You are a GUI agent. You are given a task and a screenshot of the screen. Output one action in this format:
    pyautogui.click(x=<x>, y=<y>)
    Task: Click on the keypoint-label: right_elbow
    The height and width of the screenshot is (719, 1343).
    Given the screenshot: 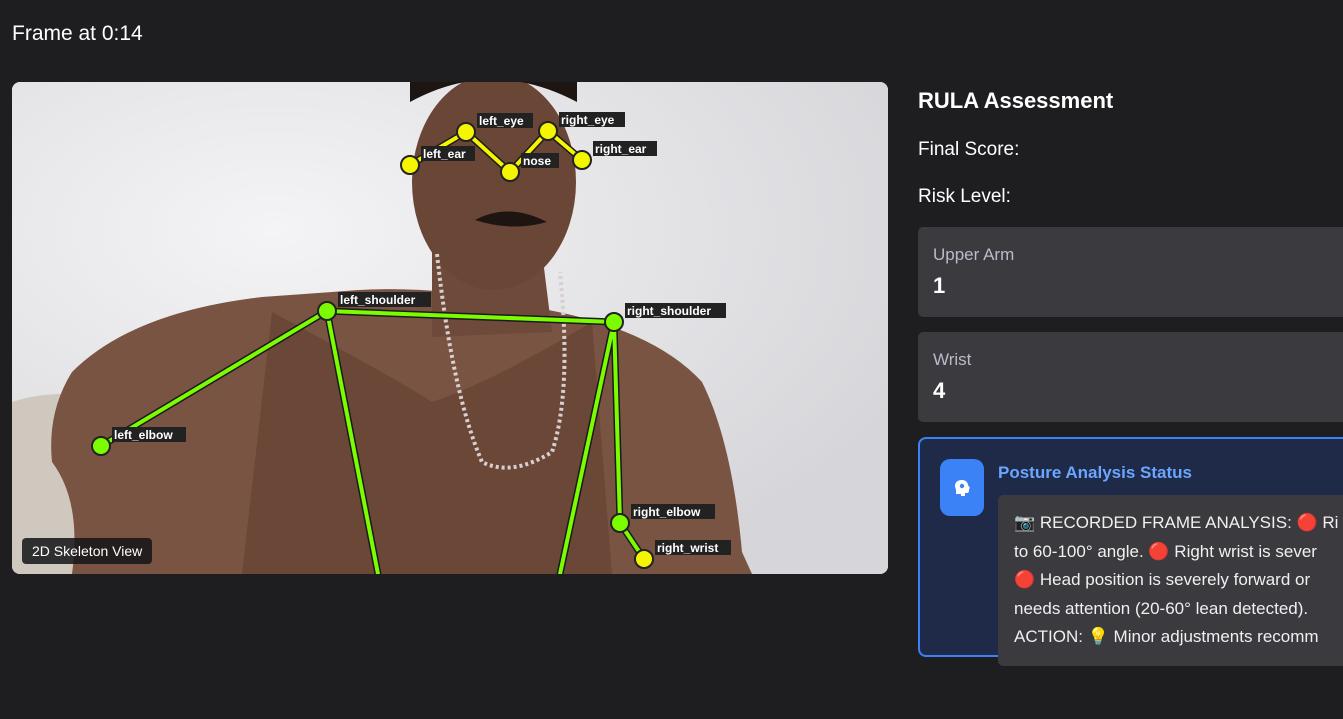 What is the action you would take?
    pyautogui.click(x=667, y=512)
    